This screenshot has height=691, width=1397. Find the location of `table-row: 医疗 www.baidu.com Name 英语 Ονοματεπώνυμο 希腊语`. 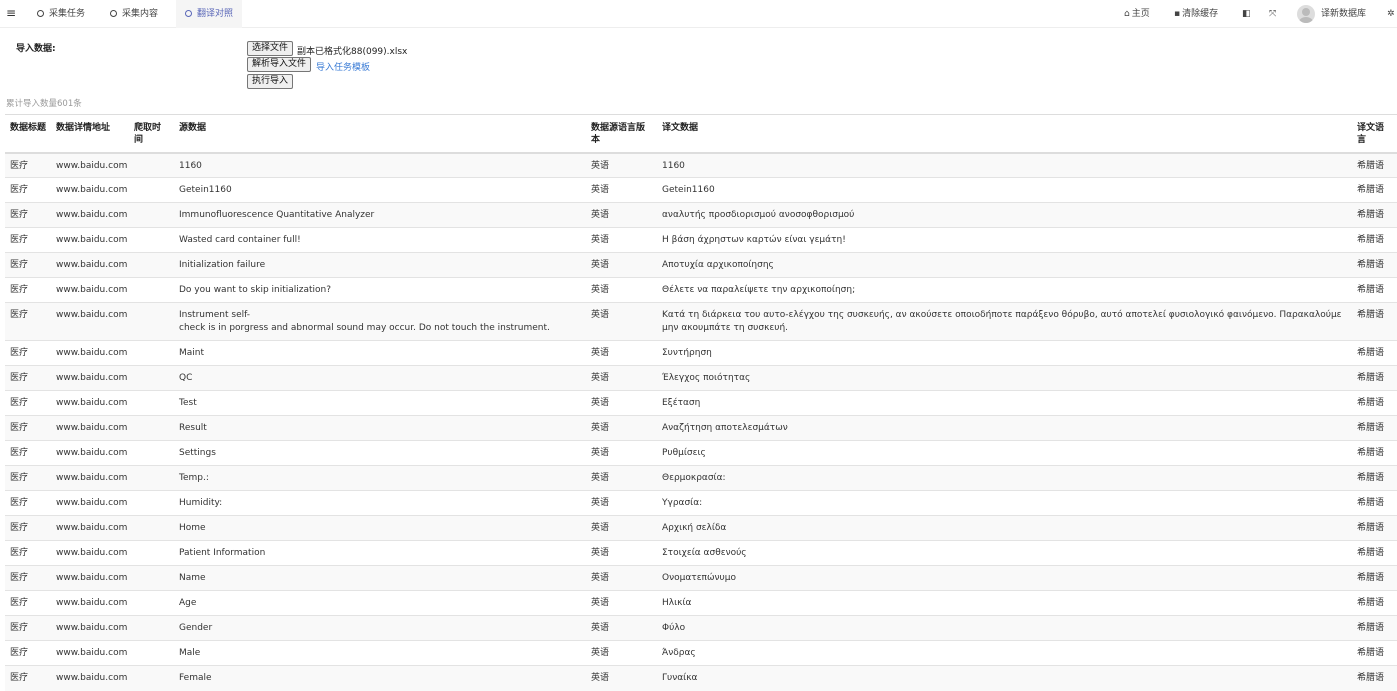

table-row: 医疗 www.baidu.com Name 英语 Ονοματεπώνυμο 希腊语 is located at coordinates (701, 578).